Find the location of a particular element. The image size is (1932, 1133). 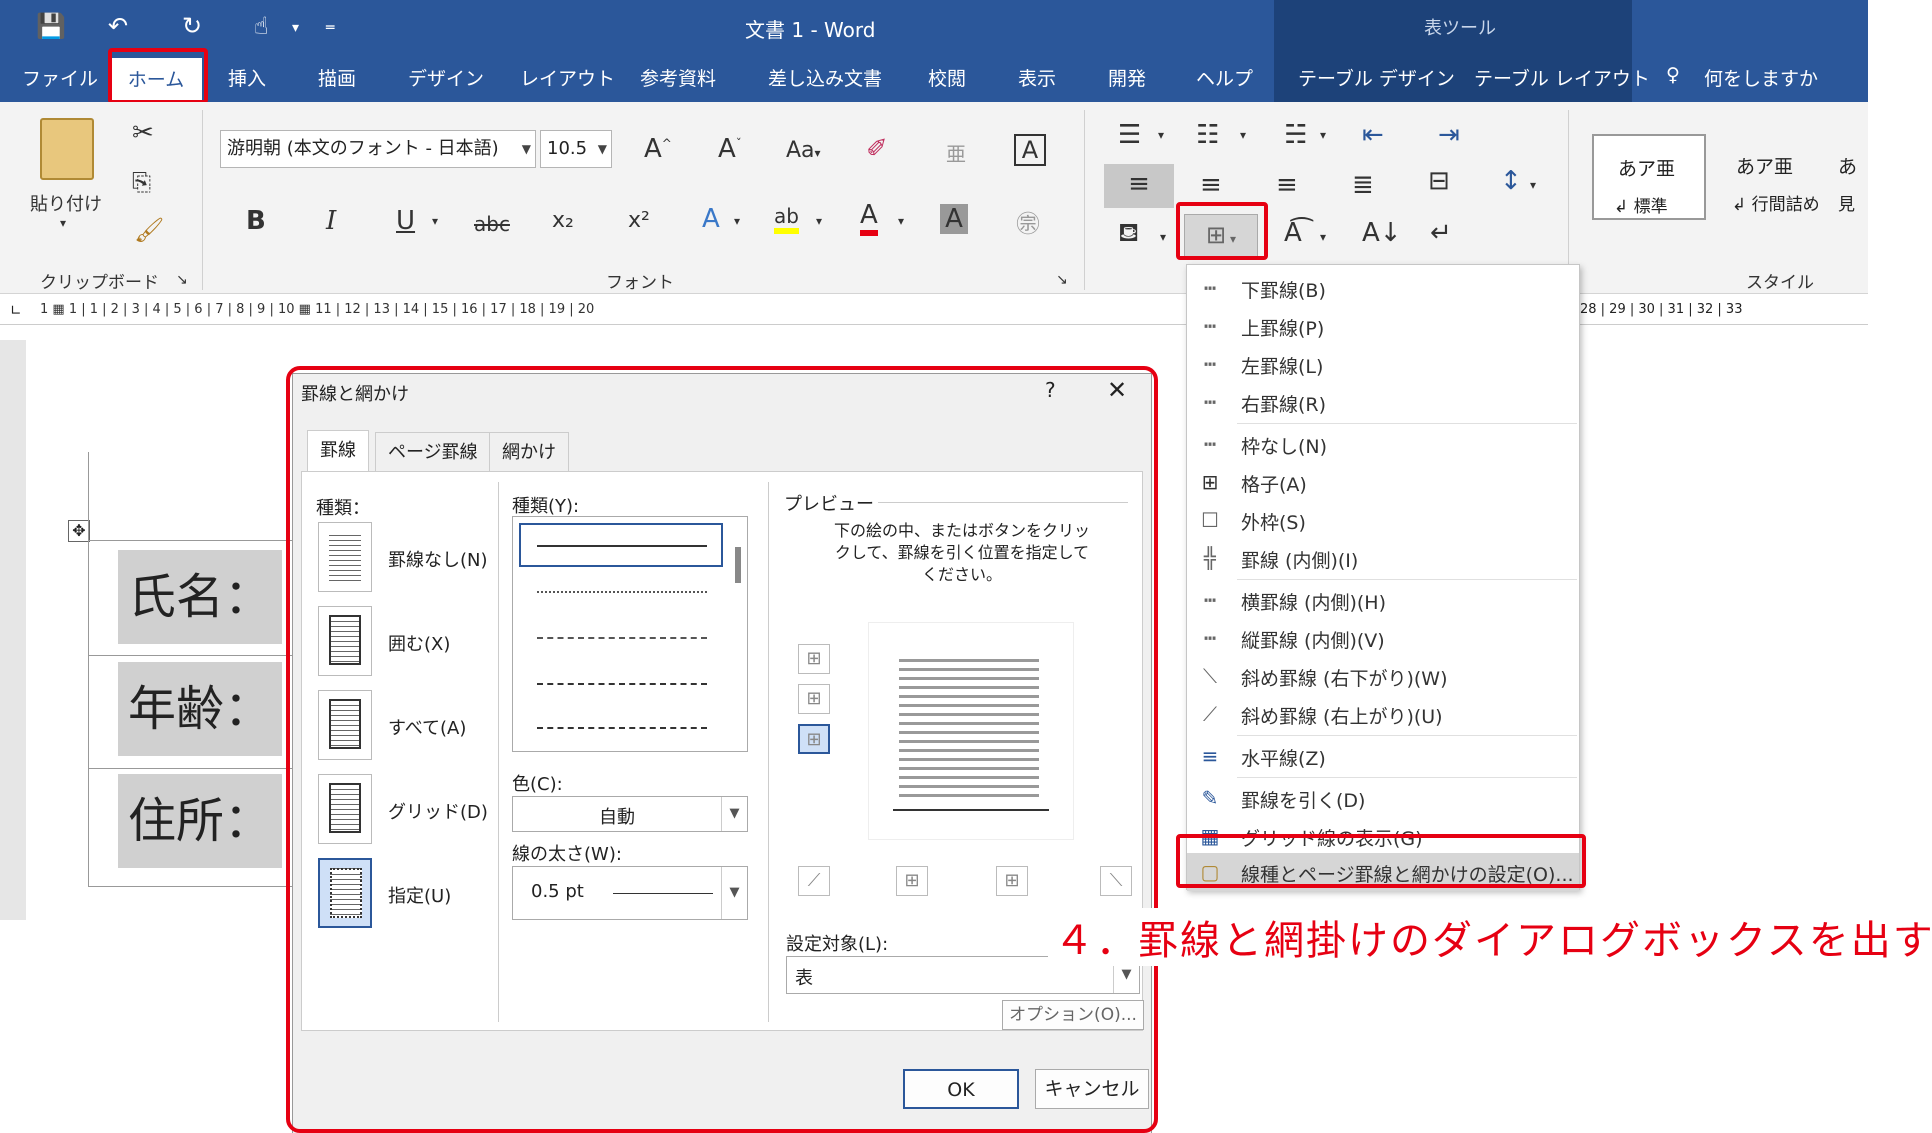

align-left-button: ≡ is located at coordinates (1139, 186).